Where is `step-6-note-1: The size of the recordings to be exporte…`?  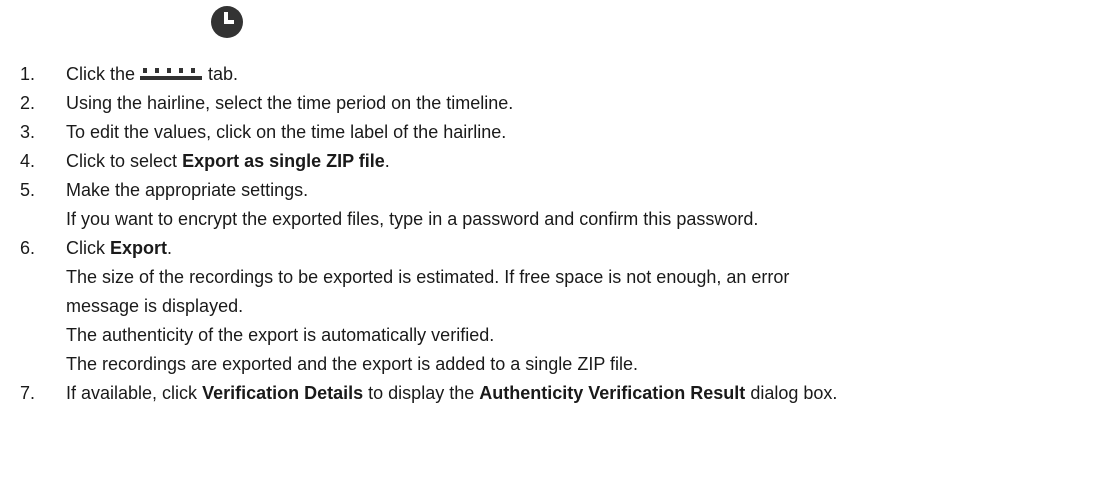 step-6-note-1: The size of the recordings to be exporte… is located at coordinates (428, 277).